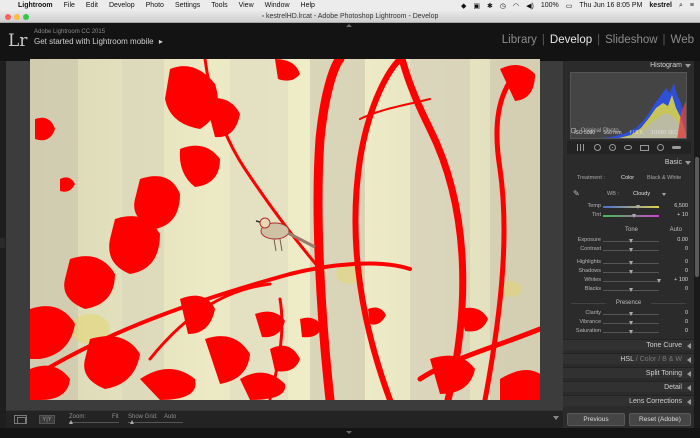  I want to click on close-button, so click(8, 17).